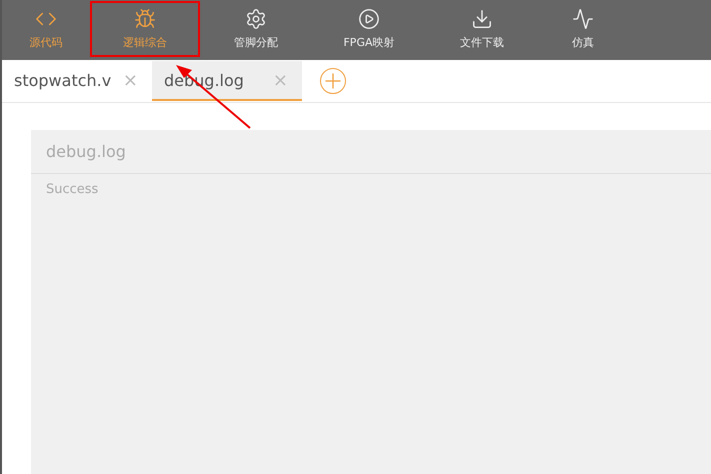 This screenshot has height=474, width=711. I want to click on toolbar-button: 逻辑综合, so click(145, 29).